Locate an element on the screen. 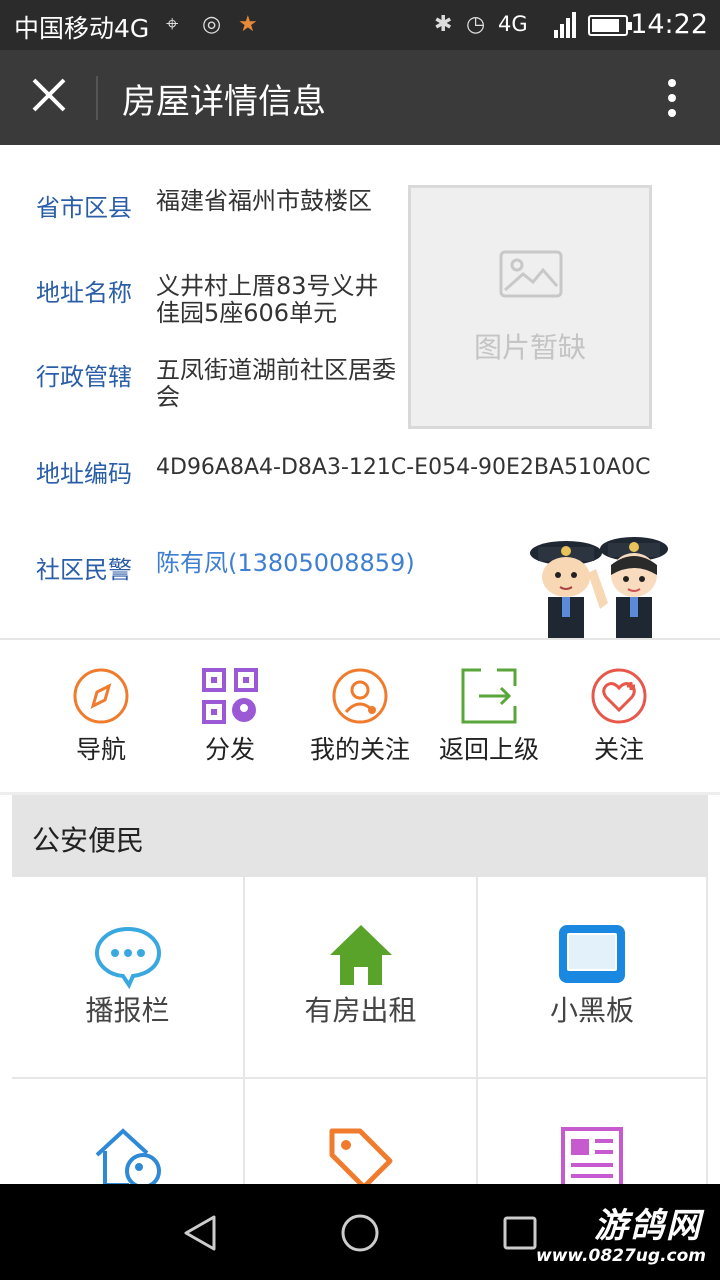  bluetooth-icon: ✱ is located at coordinates (443, 24).